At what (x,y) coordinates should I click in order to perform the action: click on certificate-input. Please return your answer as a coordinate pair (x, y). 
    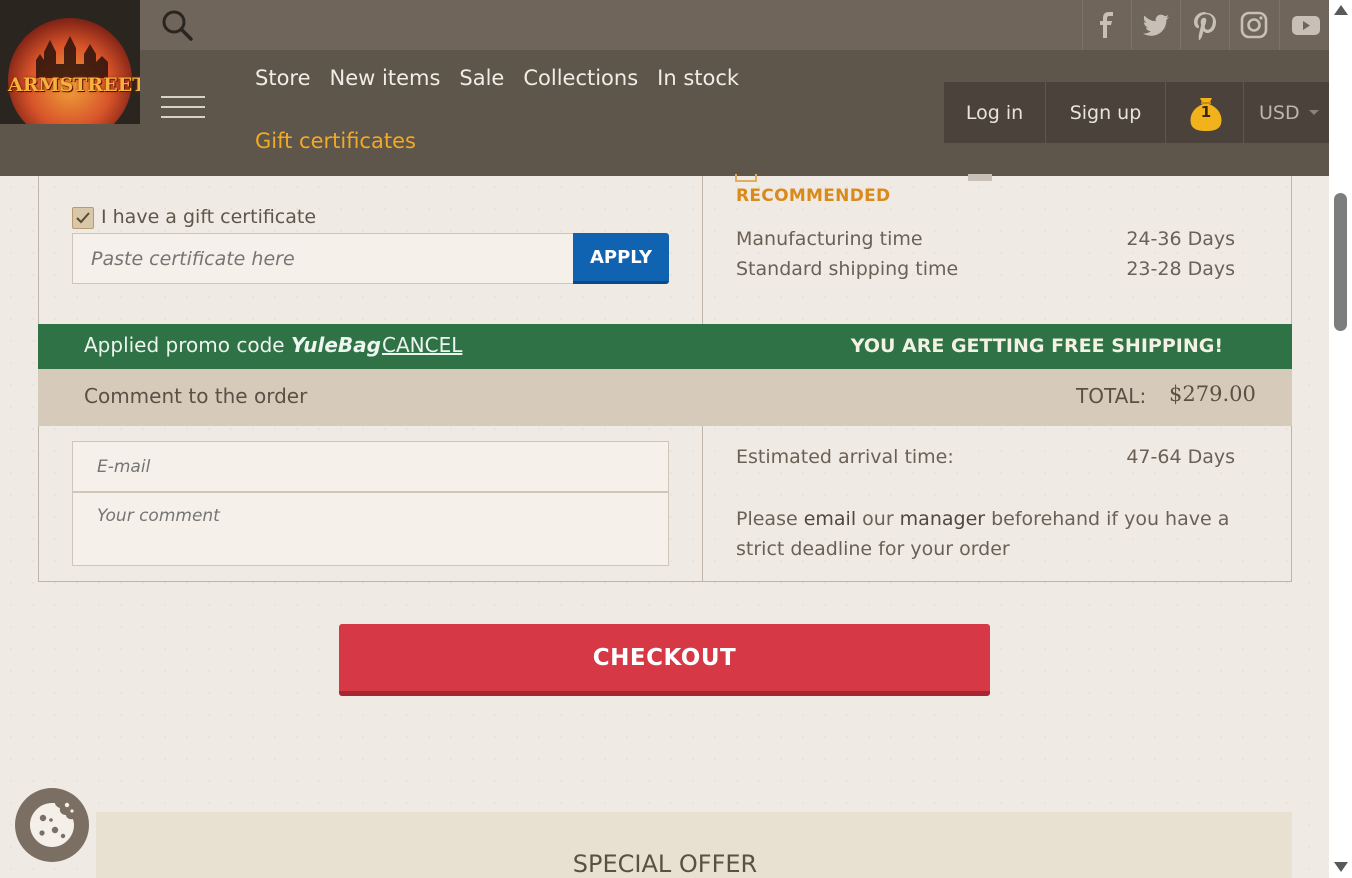
    Looking at the image, I should click on (323, 258).